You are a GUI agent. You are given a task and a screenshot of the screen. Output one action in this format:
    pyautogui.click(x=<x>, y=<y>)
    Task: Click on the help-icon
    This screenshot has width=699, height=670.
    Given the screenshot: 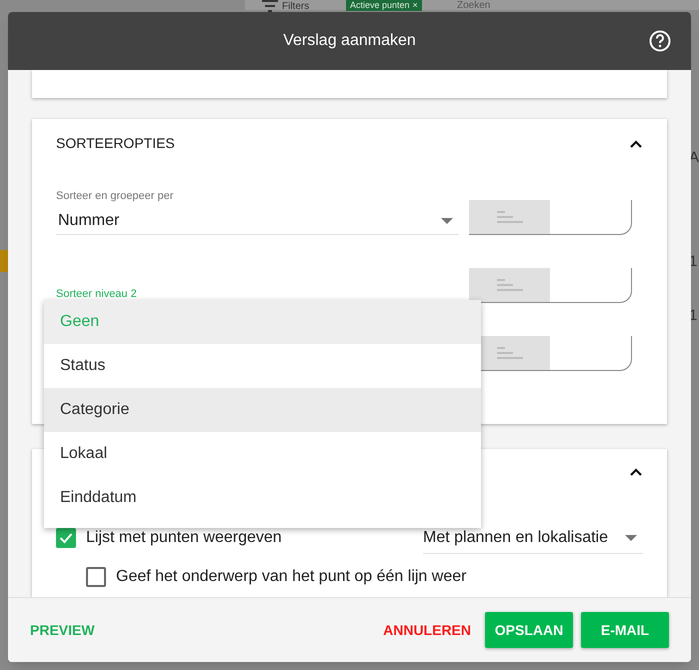 What is the action you would take?
    pyautogui.click(x=660, y=41)
    